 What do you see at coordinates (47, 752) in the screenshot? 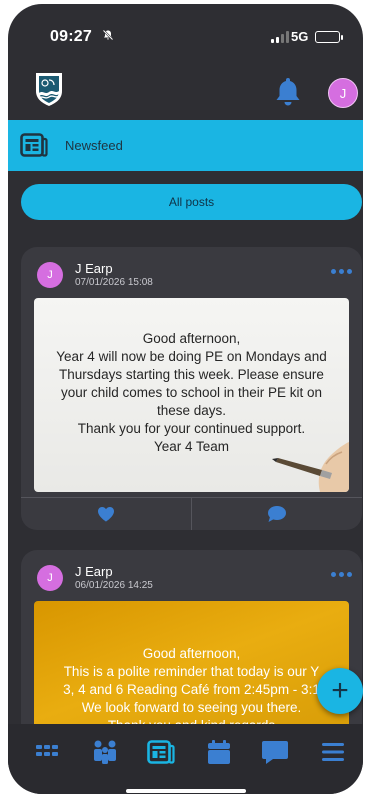
I see `grid-icon` at bounding box center [47, 752].